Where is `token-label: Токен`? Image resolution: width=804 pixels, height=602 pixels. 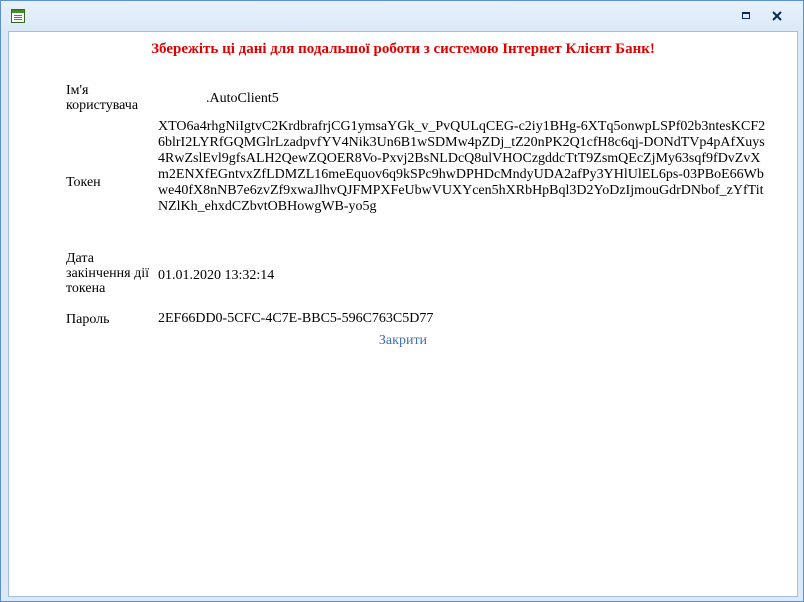
token-label: Токен is located at coordinates (83, 182).